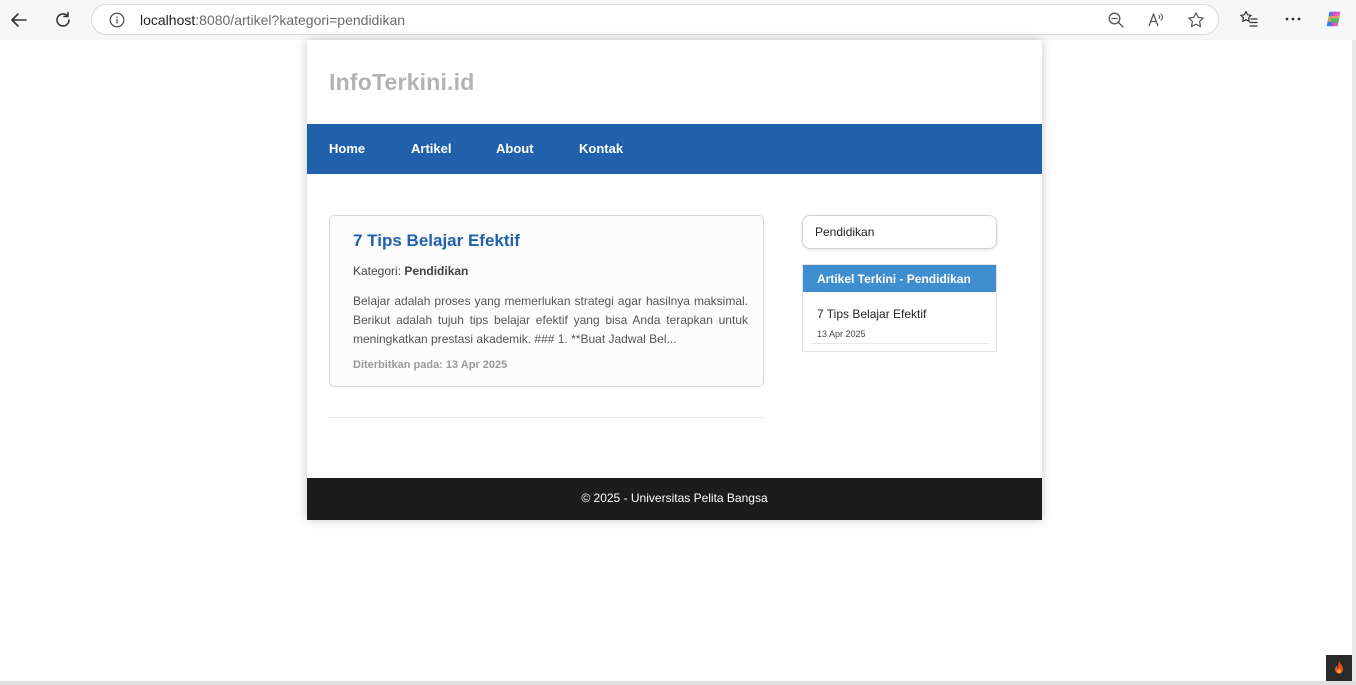 Image resolution: width=1356 pixels, height=685 pixels. Describe the element at coordinates (377, 271) in the screenshot. I see `category-label: Kategori:` at that location.